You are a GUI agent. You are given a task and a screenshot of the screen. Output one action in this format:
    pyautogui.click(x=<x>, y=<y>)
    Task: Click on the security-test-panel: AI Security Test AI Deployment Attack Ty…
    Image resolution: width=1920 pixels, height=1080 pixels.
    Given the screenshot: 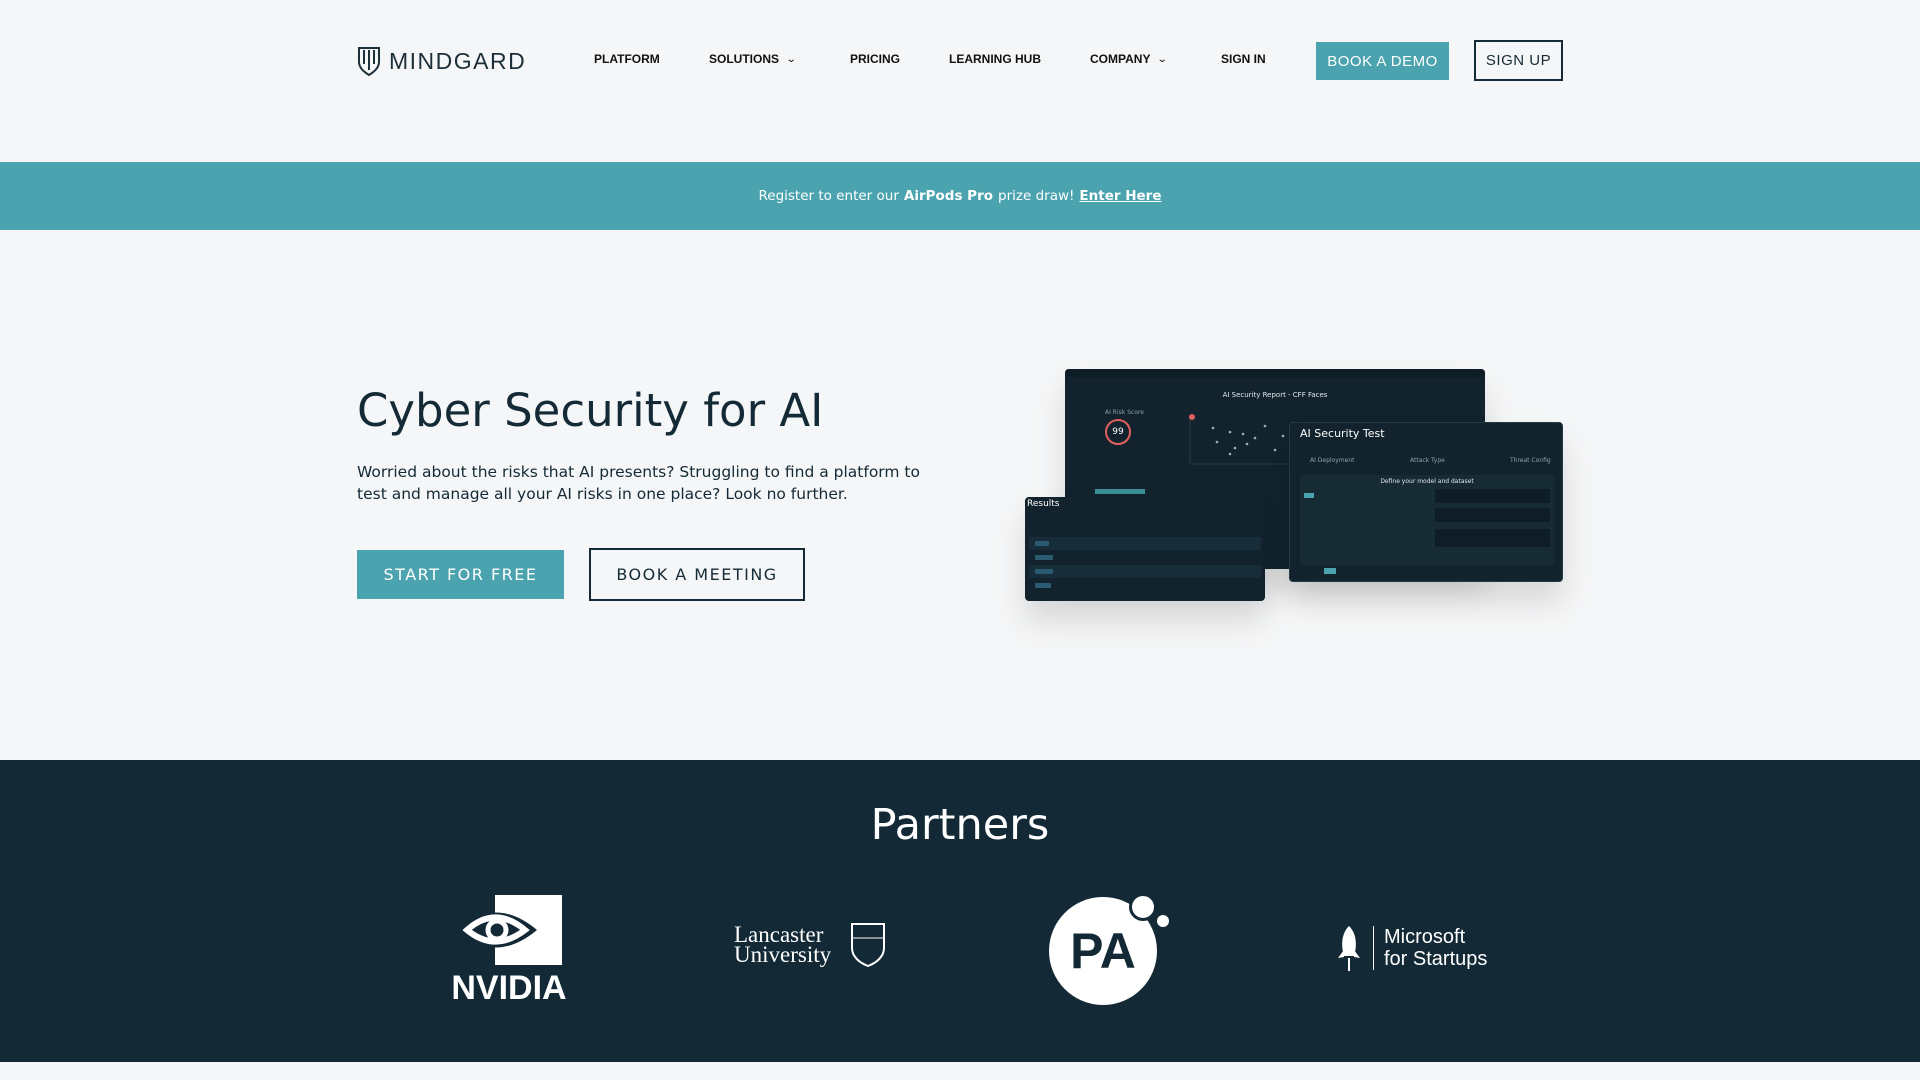 What is the action you would take?
    pyautogui.click(x=1426, y=502)
    